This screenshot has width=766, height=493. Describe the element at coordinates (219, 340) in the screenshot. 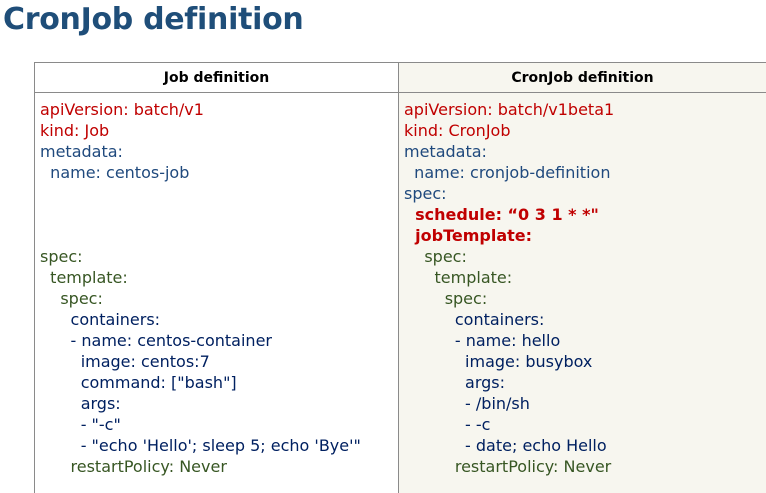

I see `job-code-line: - name: centos-container` at that location.